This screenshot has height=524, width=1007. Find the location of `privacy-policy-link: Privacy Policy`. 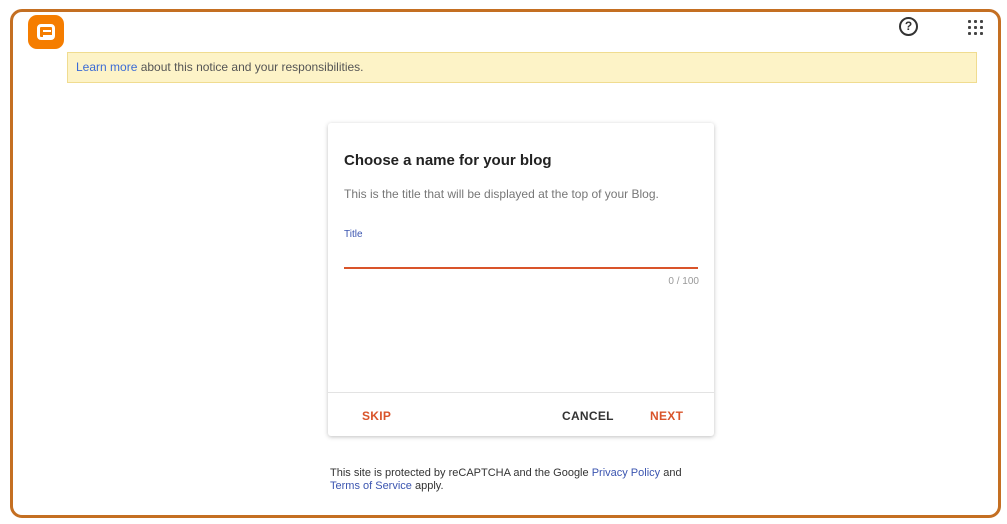

privacy-policy-link: Privacy Policy is located at coordinates (626, 473).